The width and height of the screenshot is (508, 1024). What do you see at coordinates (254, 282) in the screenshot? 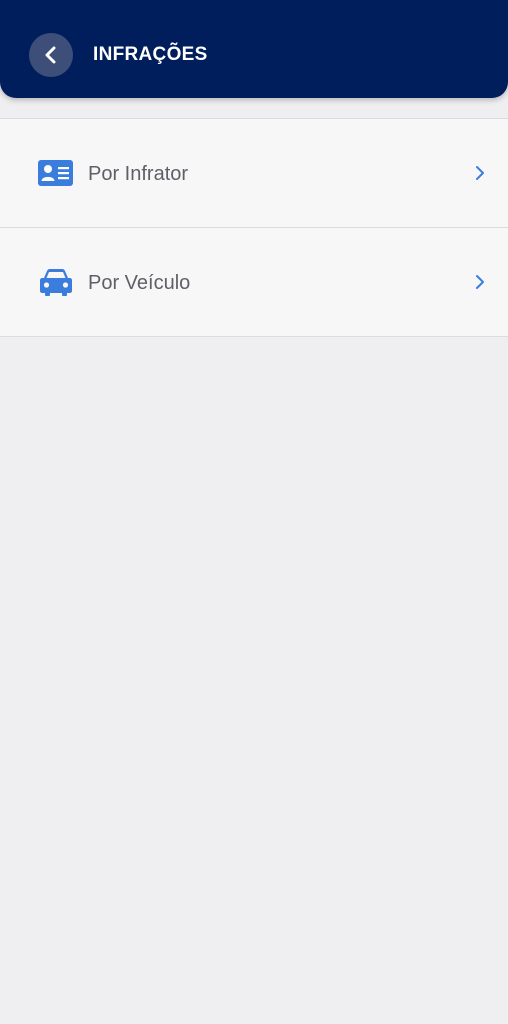
I see `menu-item-por-veiculo: Por Veículo` at bounding box center [254, 282].